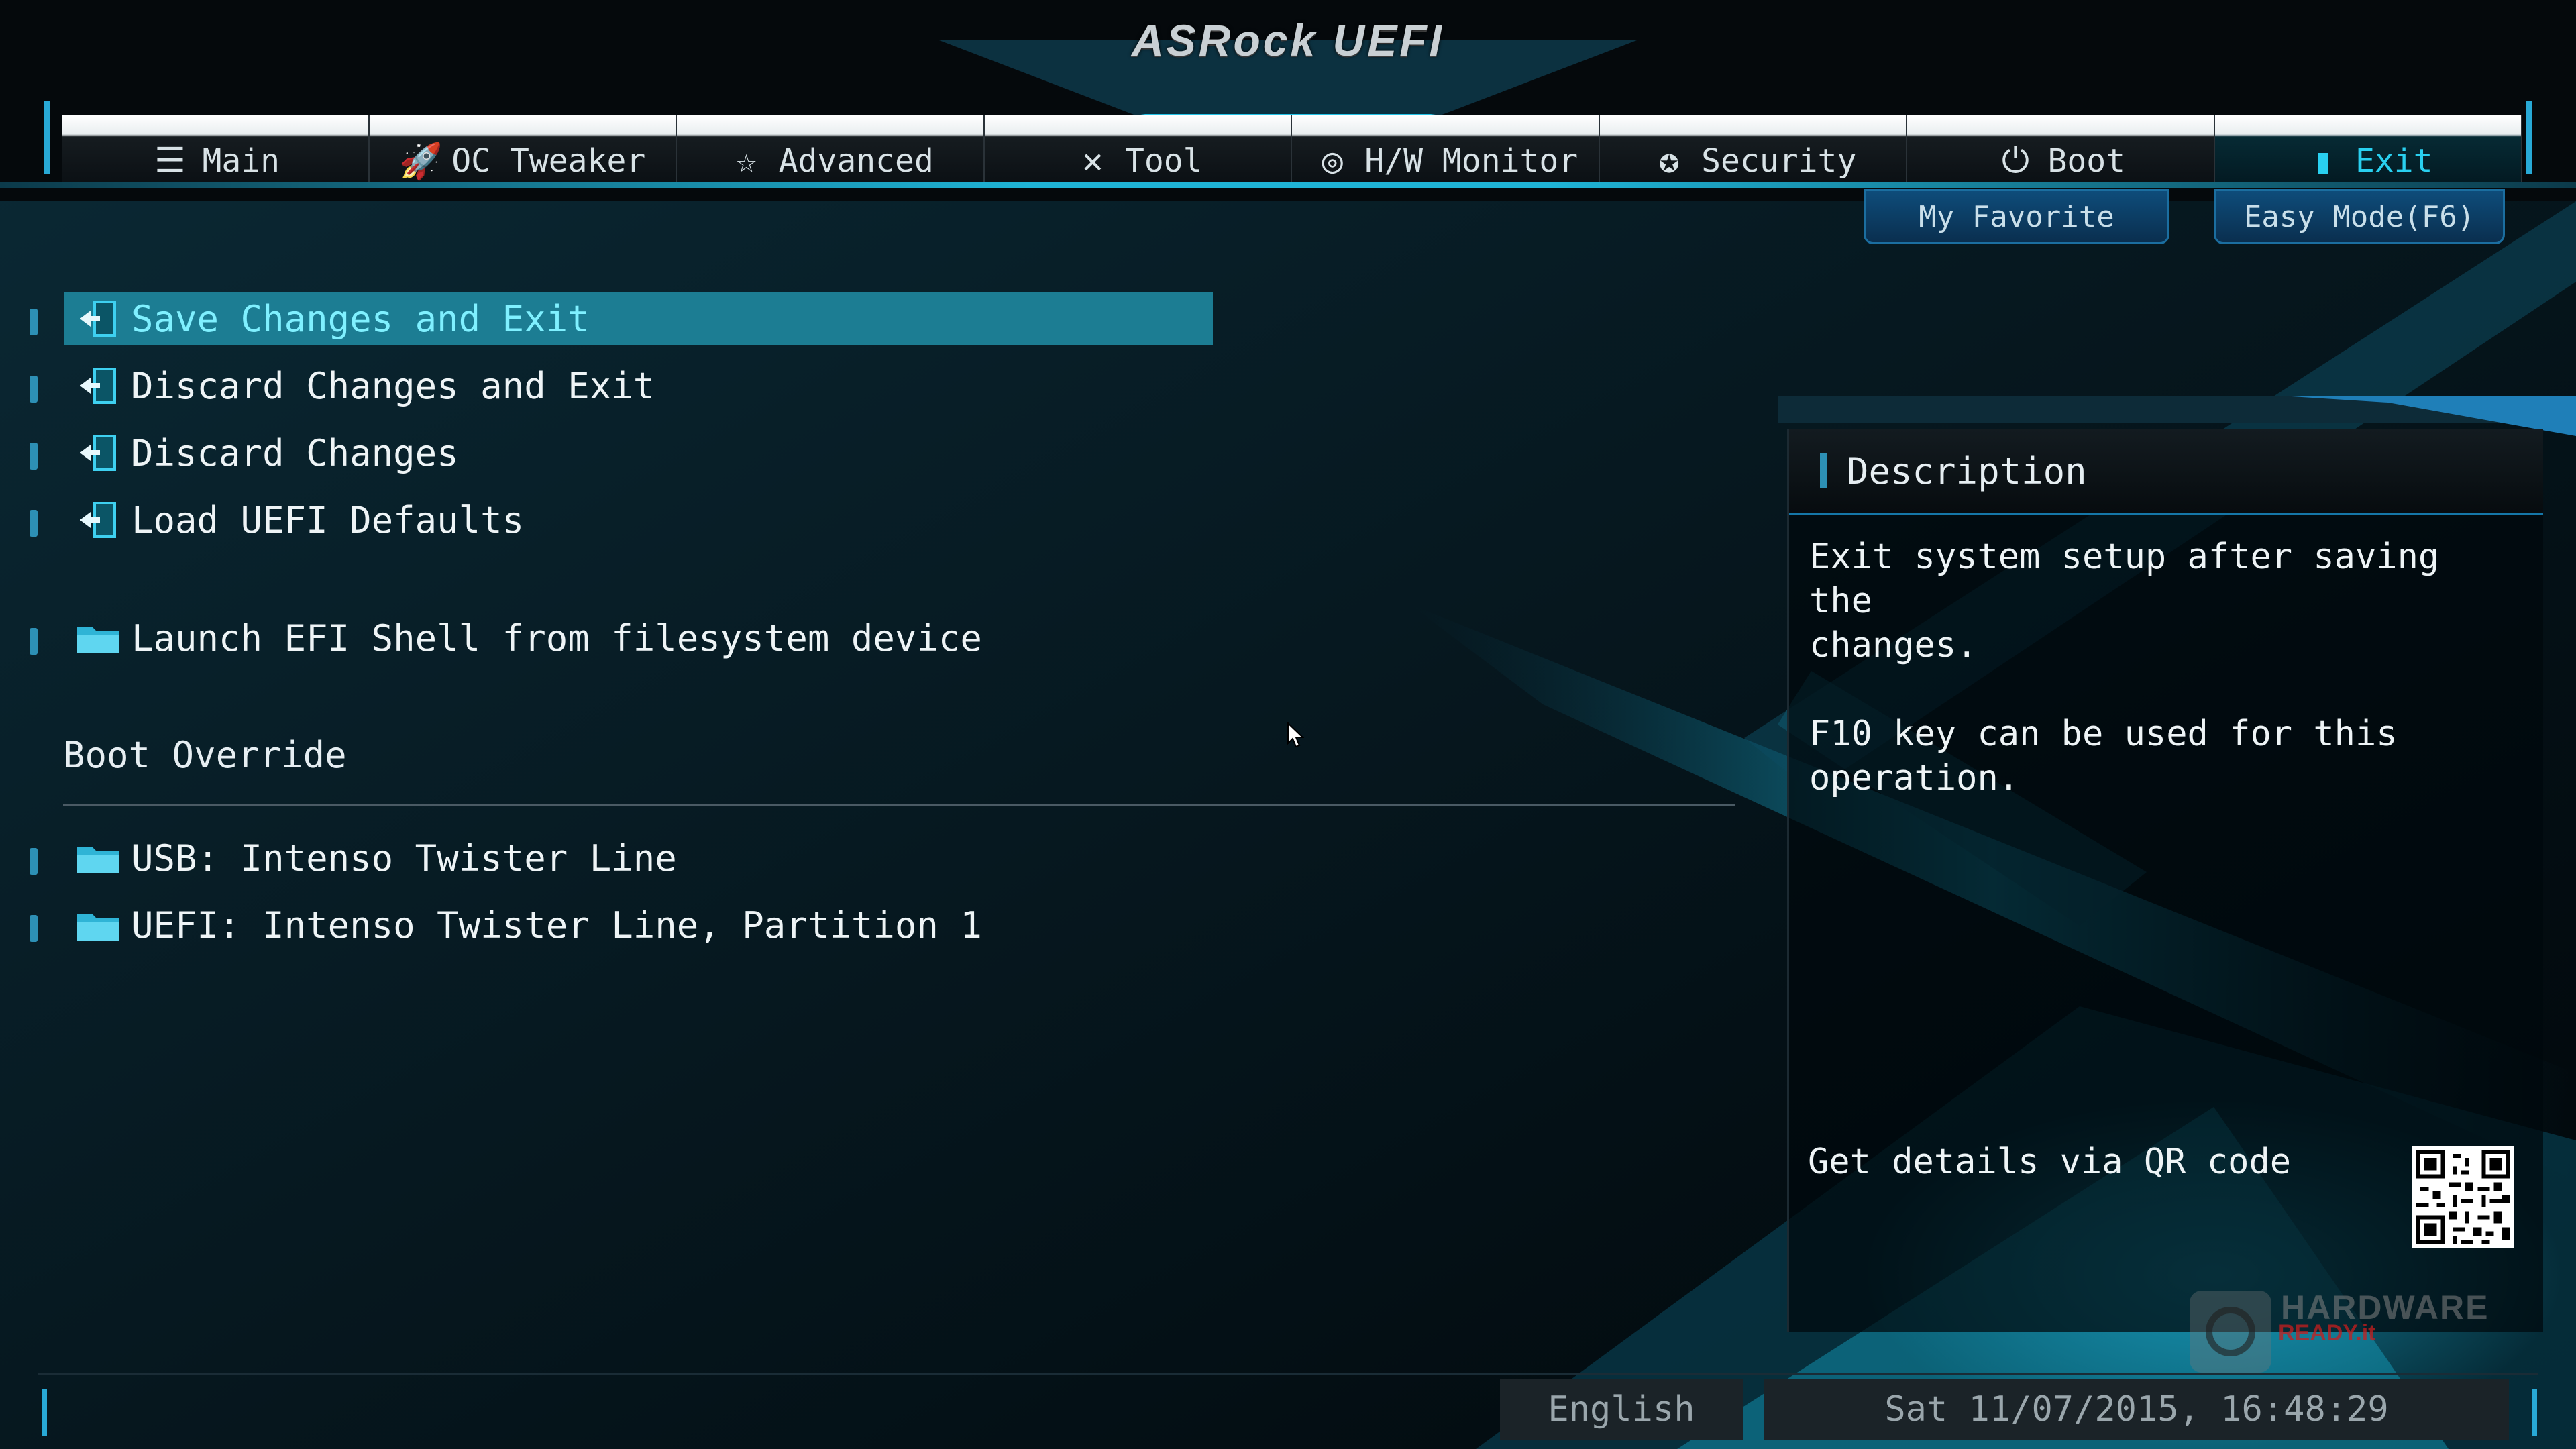 The image size is (2576, 1449). I want to click on tab-hw-monitor-label: H/W Monitor, so click(1471, 161).